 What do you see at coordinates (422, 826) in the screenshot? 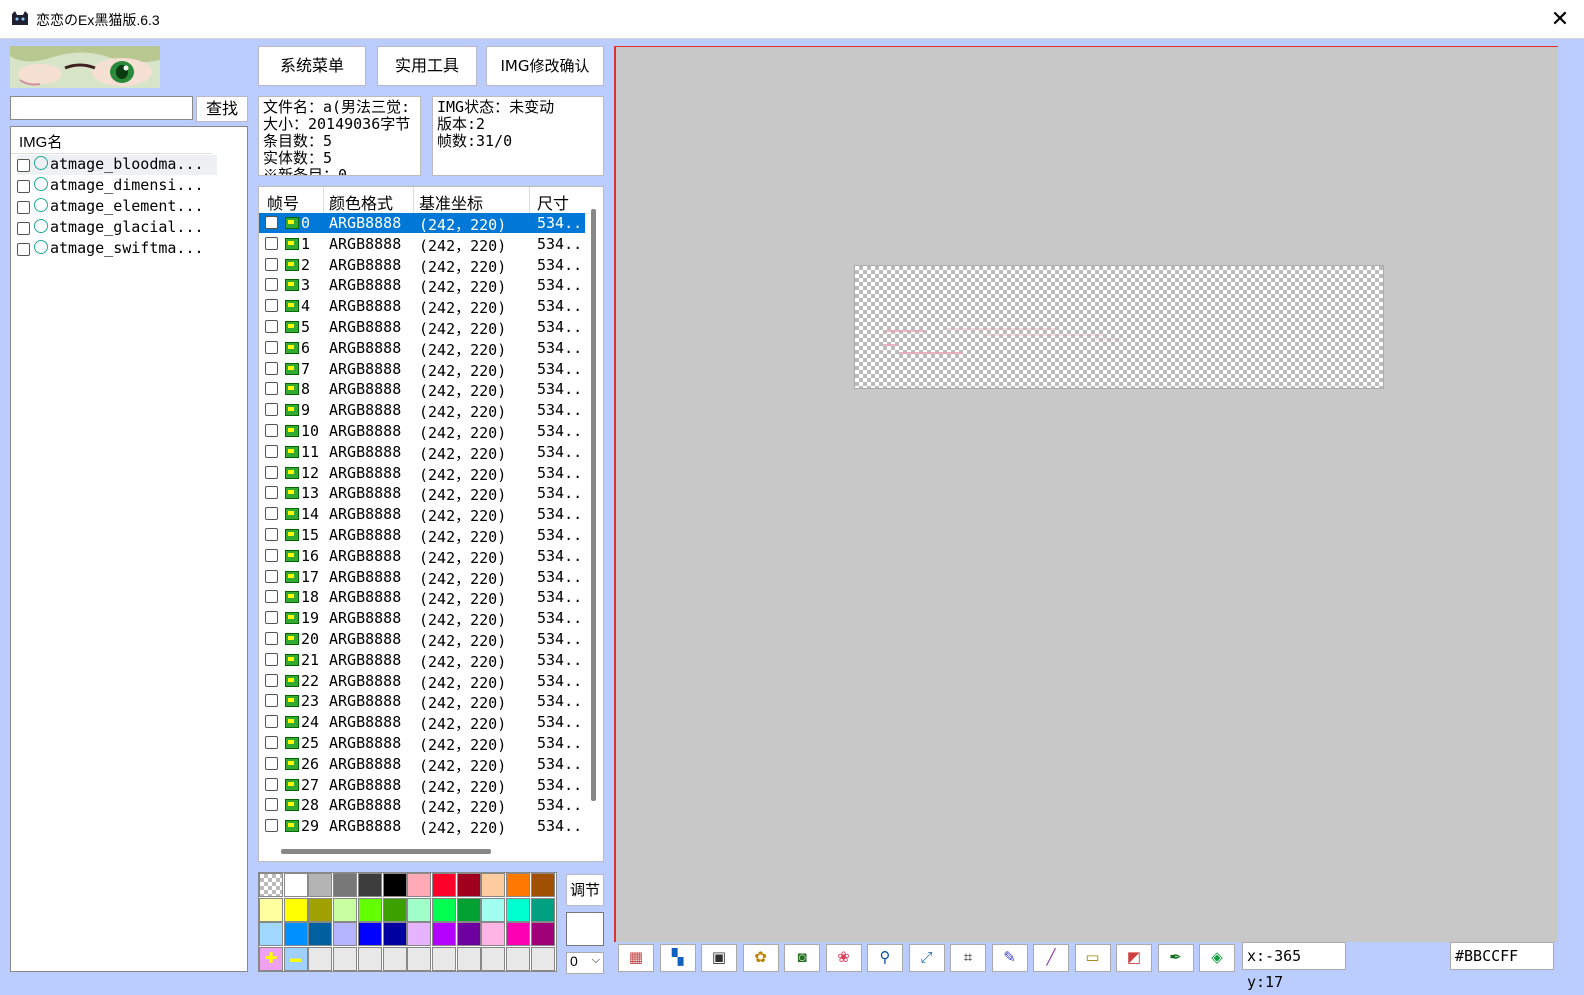
I see `frame-row: 29 ARGB8888 (242，220) 534..` at bounding box center [422, 826].